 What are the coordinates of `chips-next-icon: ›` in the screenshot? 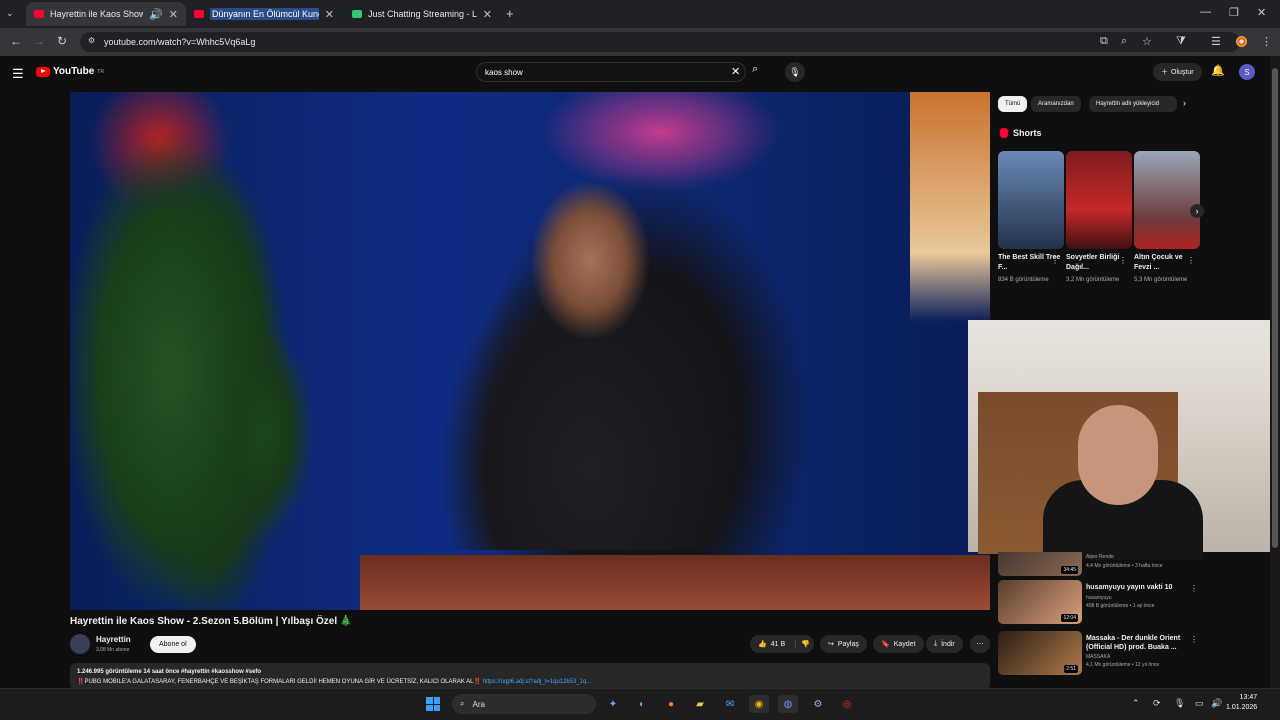 It's located at (1184, 103).